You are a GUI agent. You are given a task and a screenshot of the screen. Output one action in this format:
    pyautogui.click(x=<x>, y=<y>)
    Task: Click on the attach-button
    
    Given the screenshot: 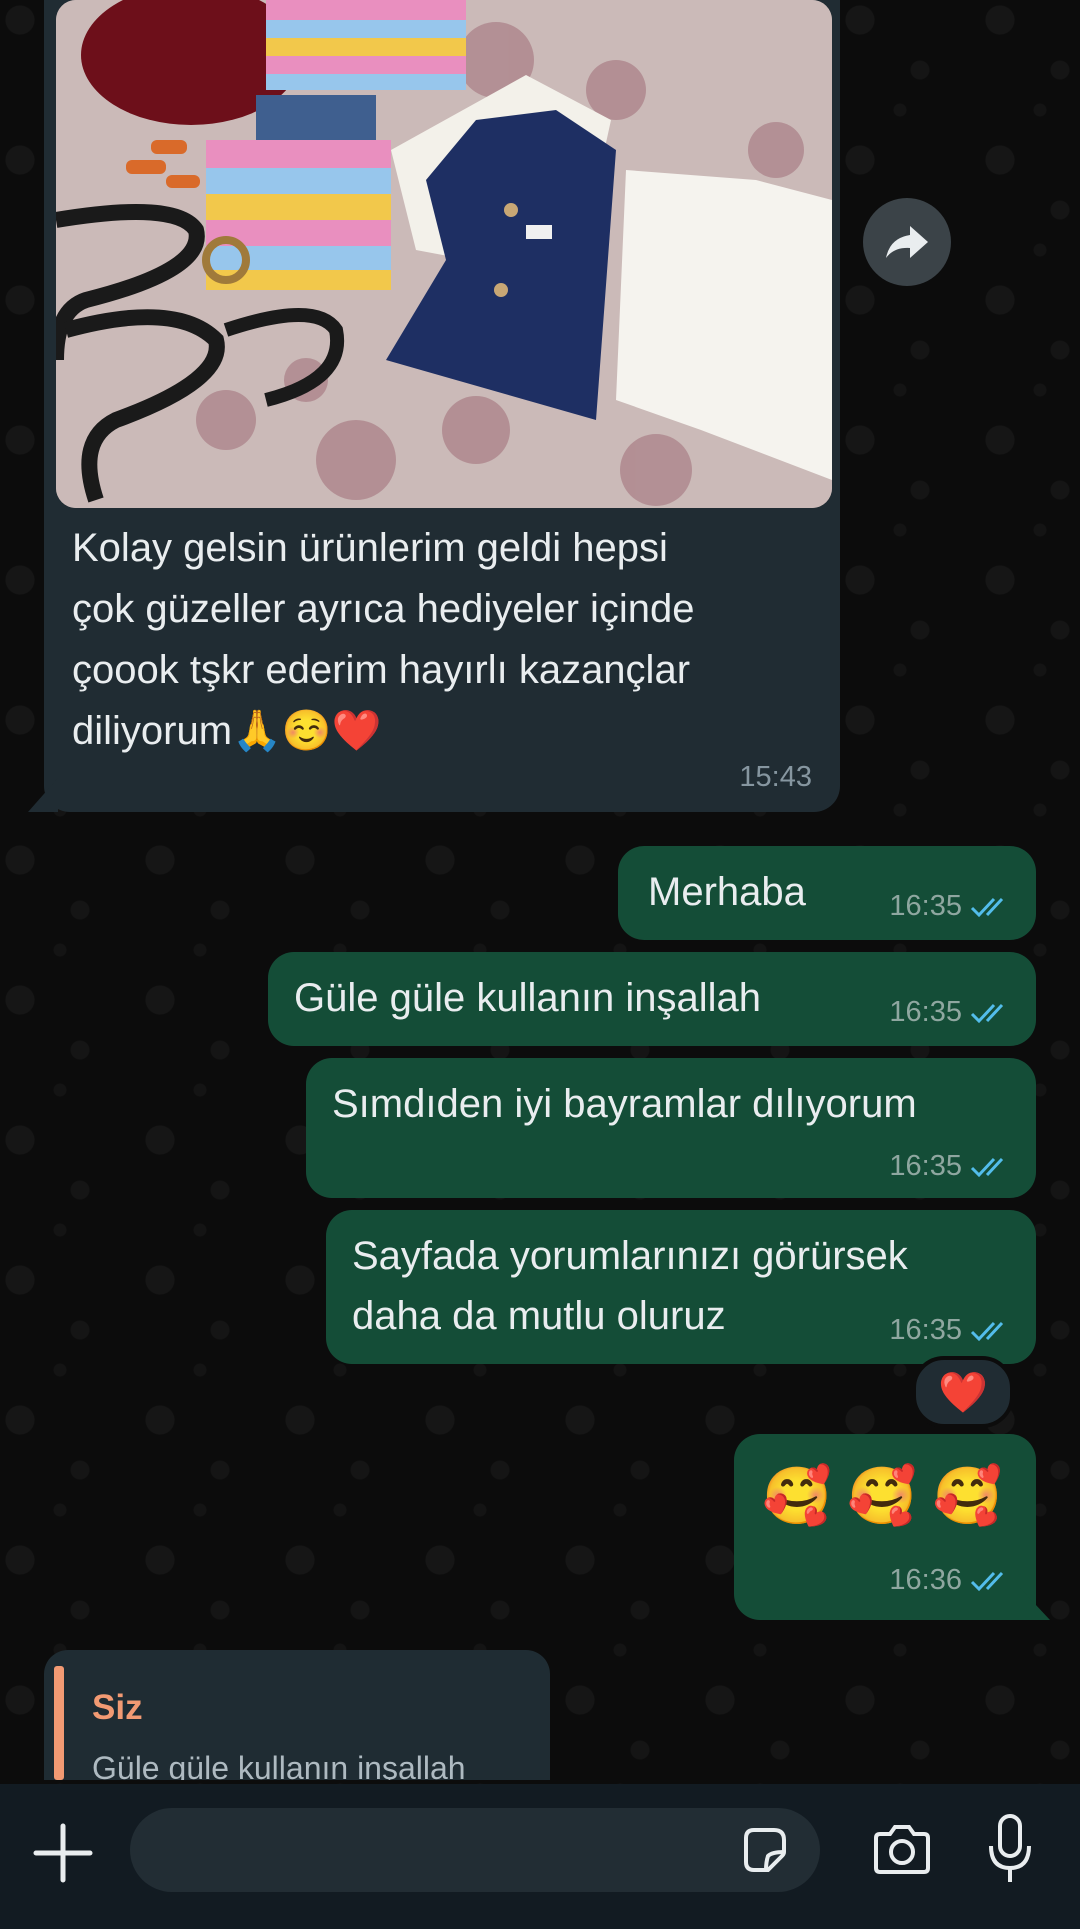 What is the action you would take?
    pyautogui.click(x=63, y=1853)
    